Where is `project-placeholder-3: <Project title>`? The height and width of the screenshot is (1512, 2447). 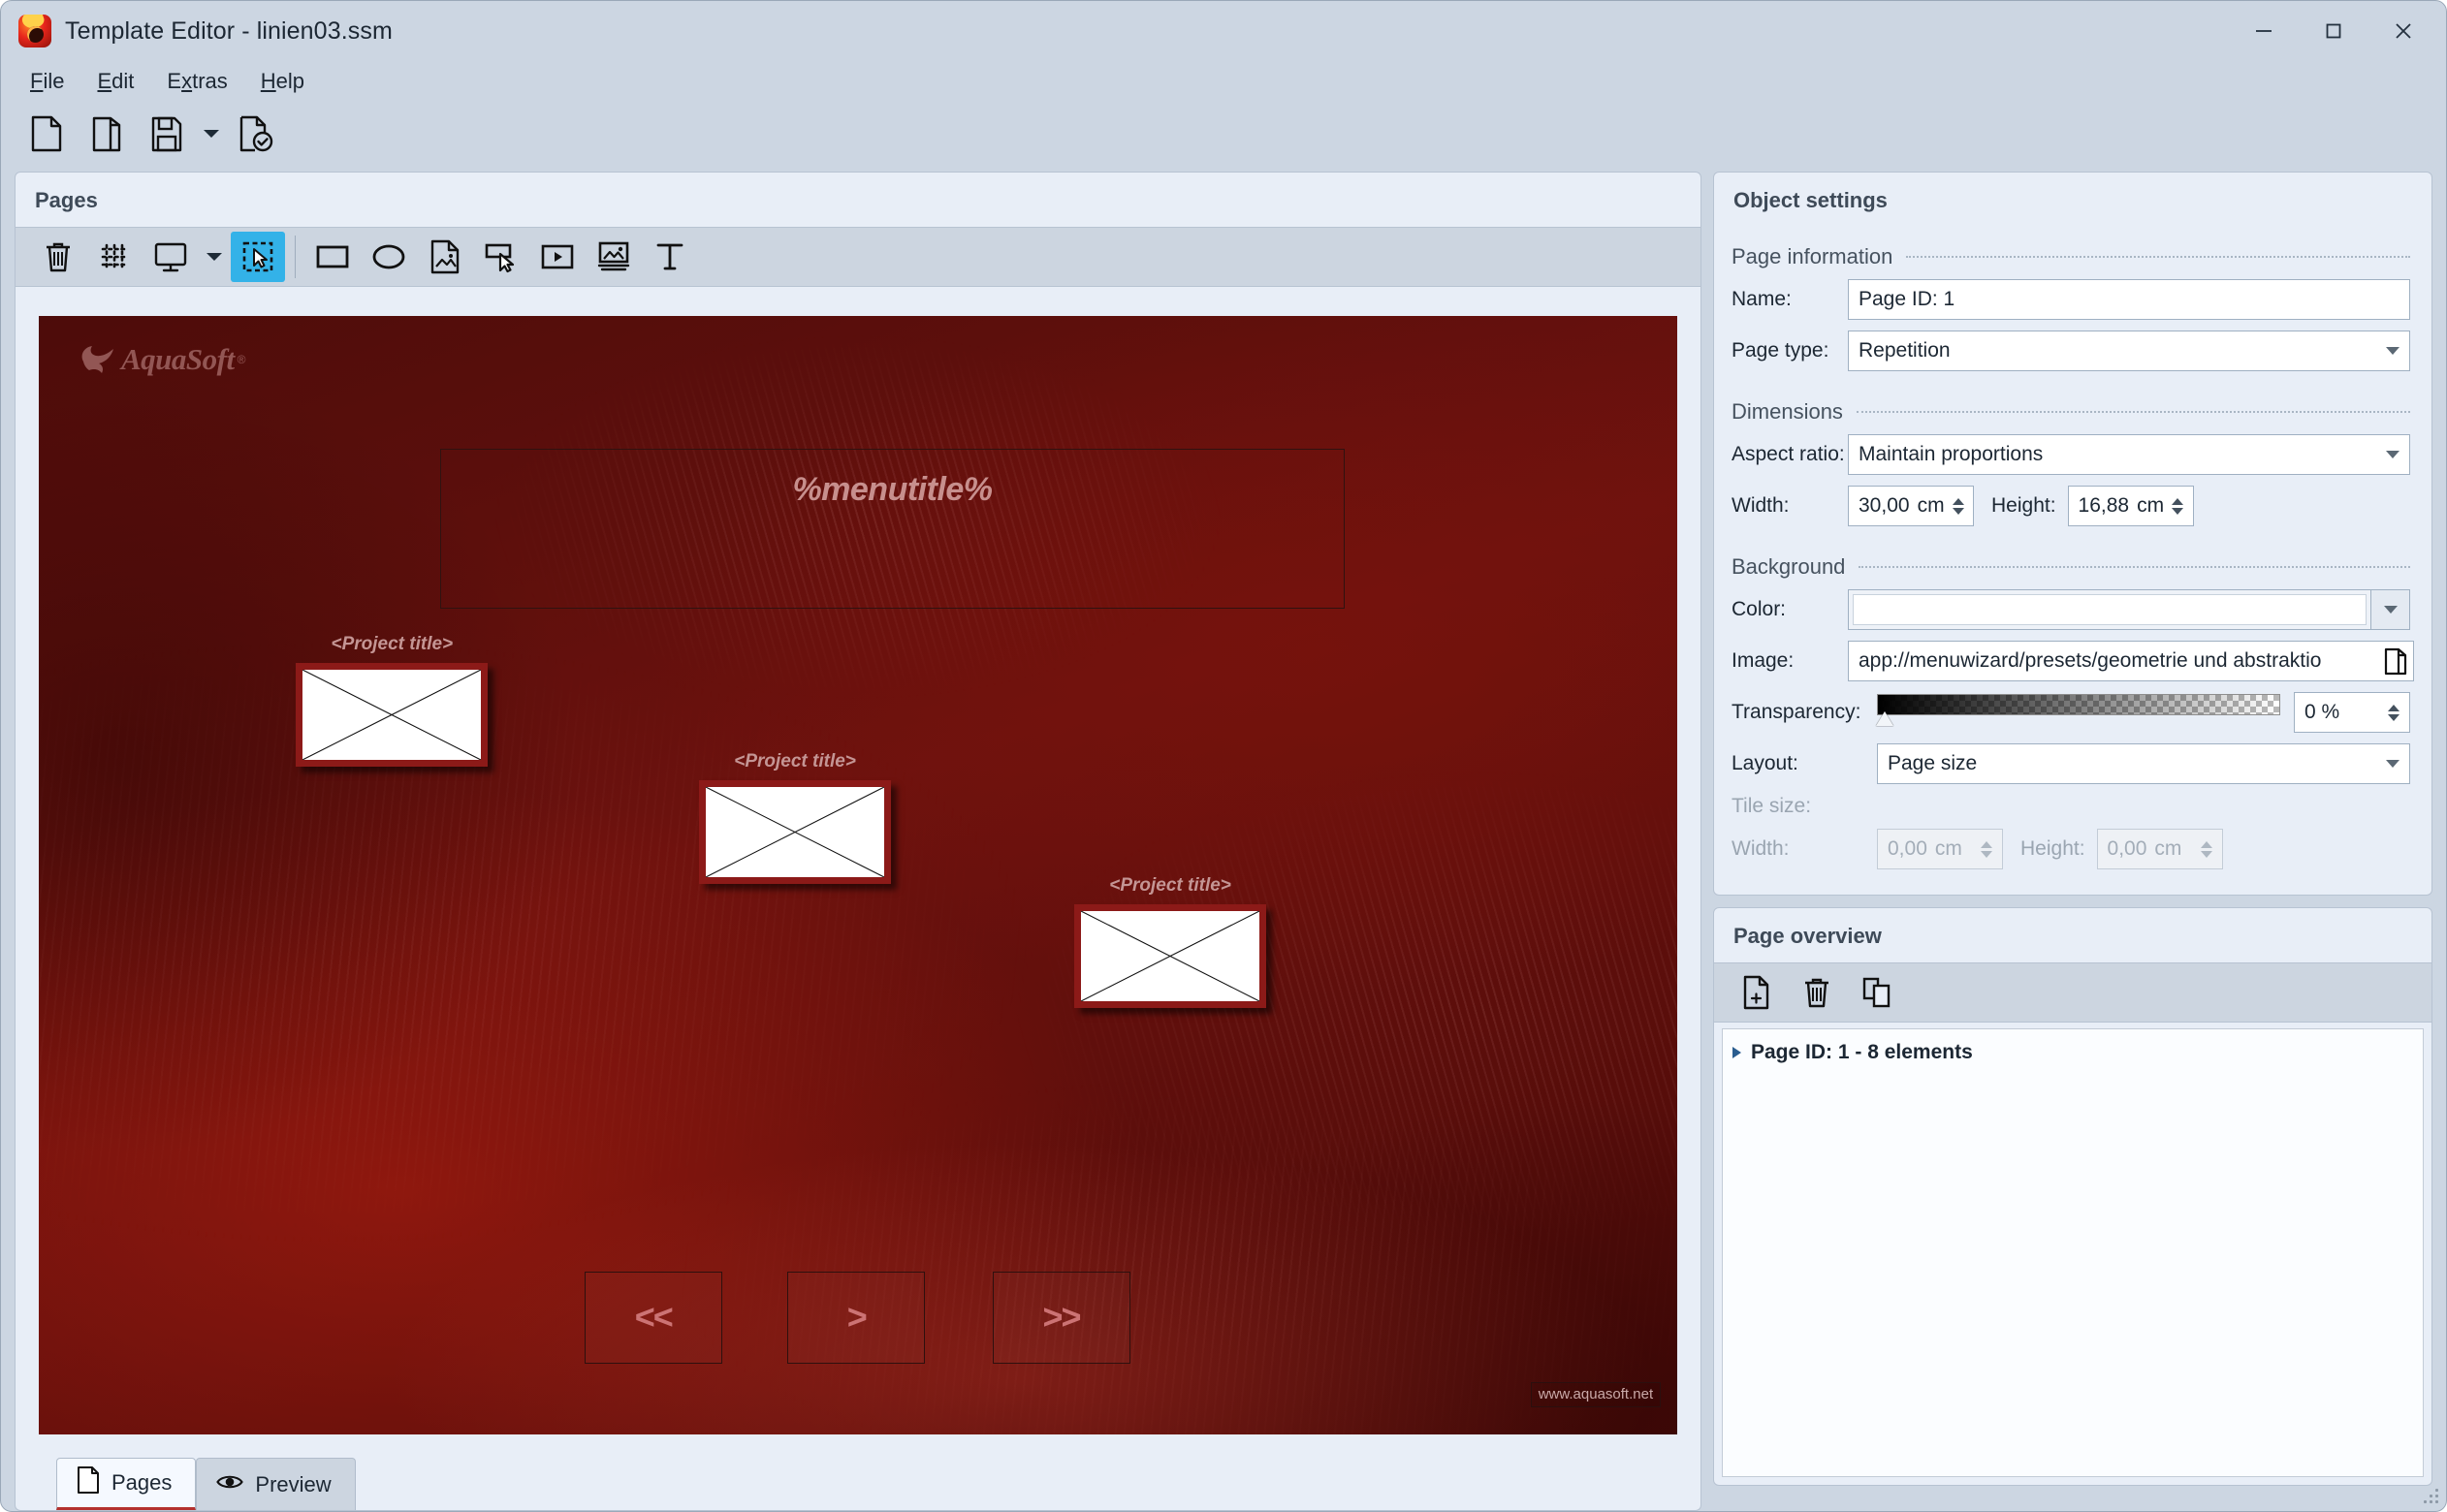
project-placeholder-3: <Project title> is located at coordinates (1170, 942).